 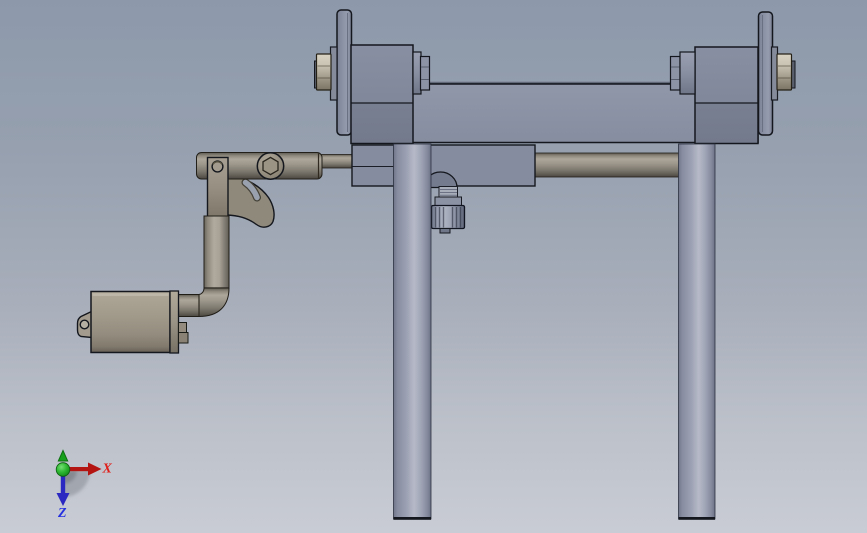 I want to click on clamp-assembly, so click(x=443, y=189).